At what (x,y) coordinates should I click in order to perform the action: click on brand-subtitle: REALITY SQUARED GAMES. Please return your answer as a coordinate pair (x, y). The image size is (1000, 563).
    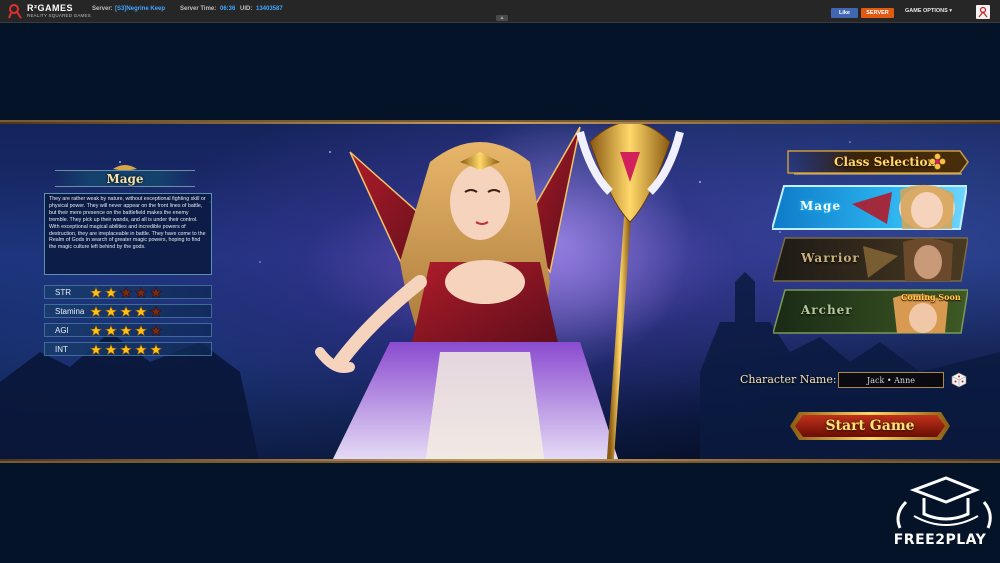
    Looking at the image, I should click on (59, 15).